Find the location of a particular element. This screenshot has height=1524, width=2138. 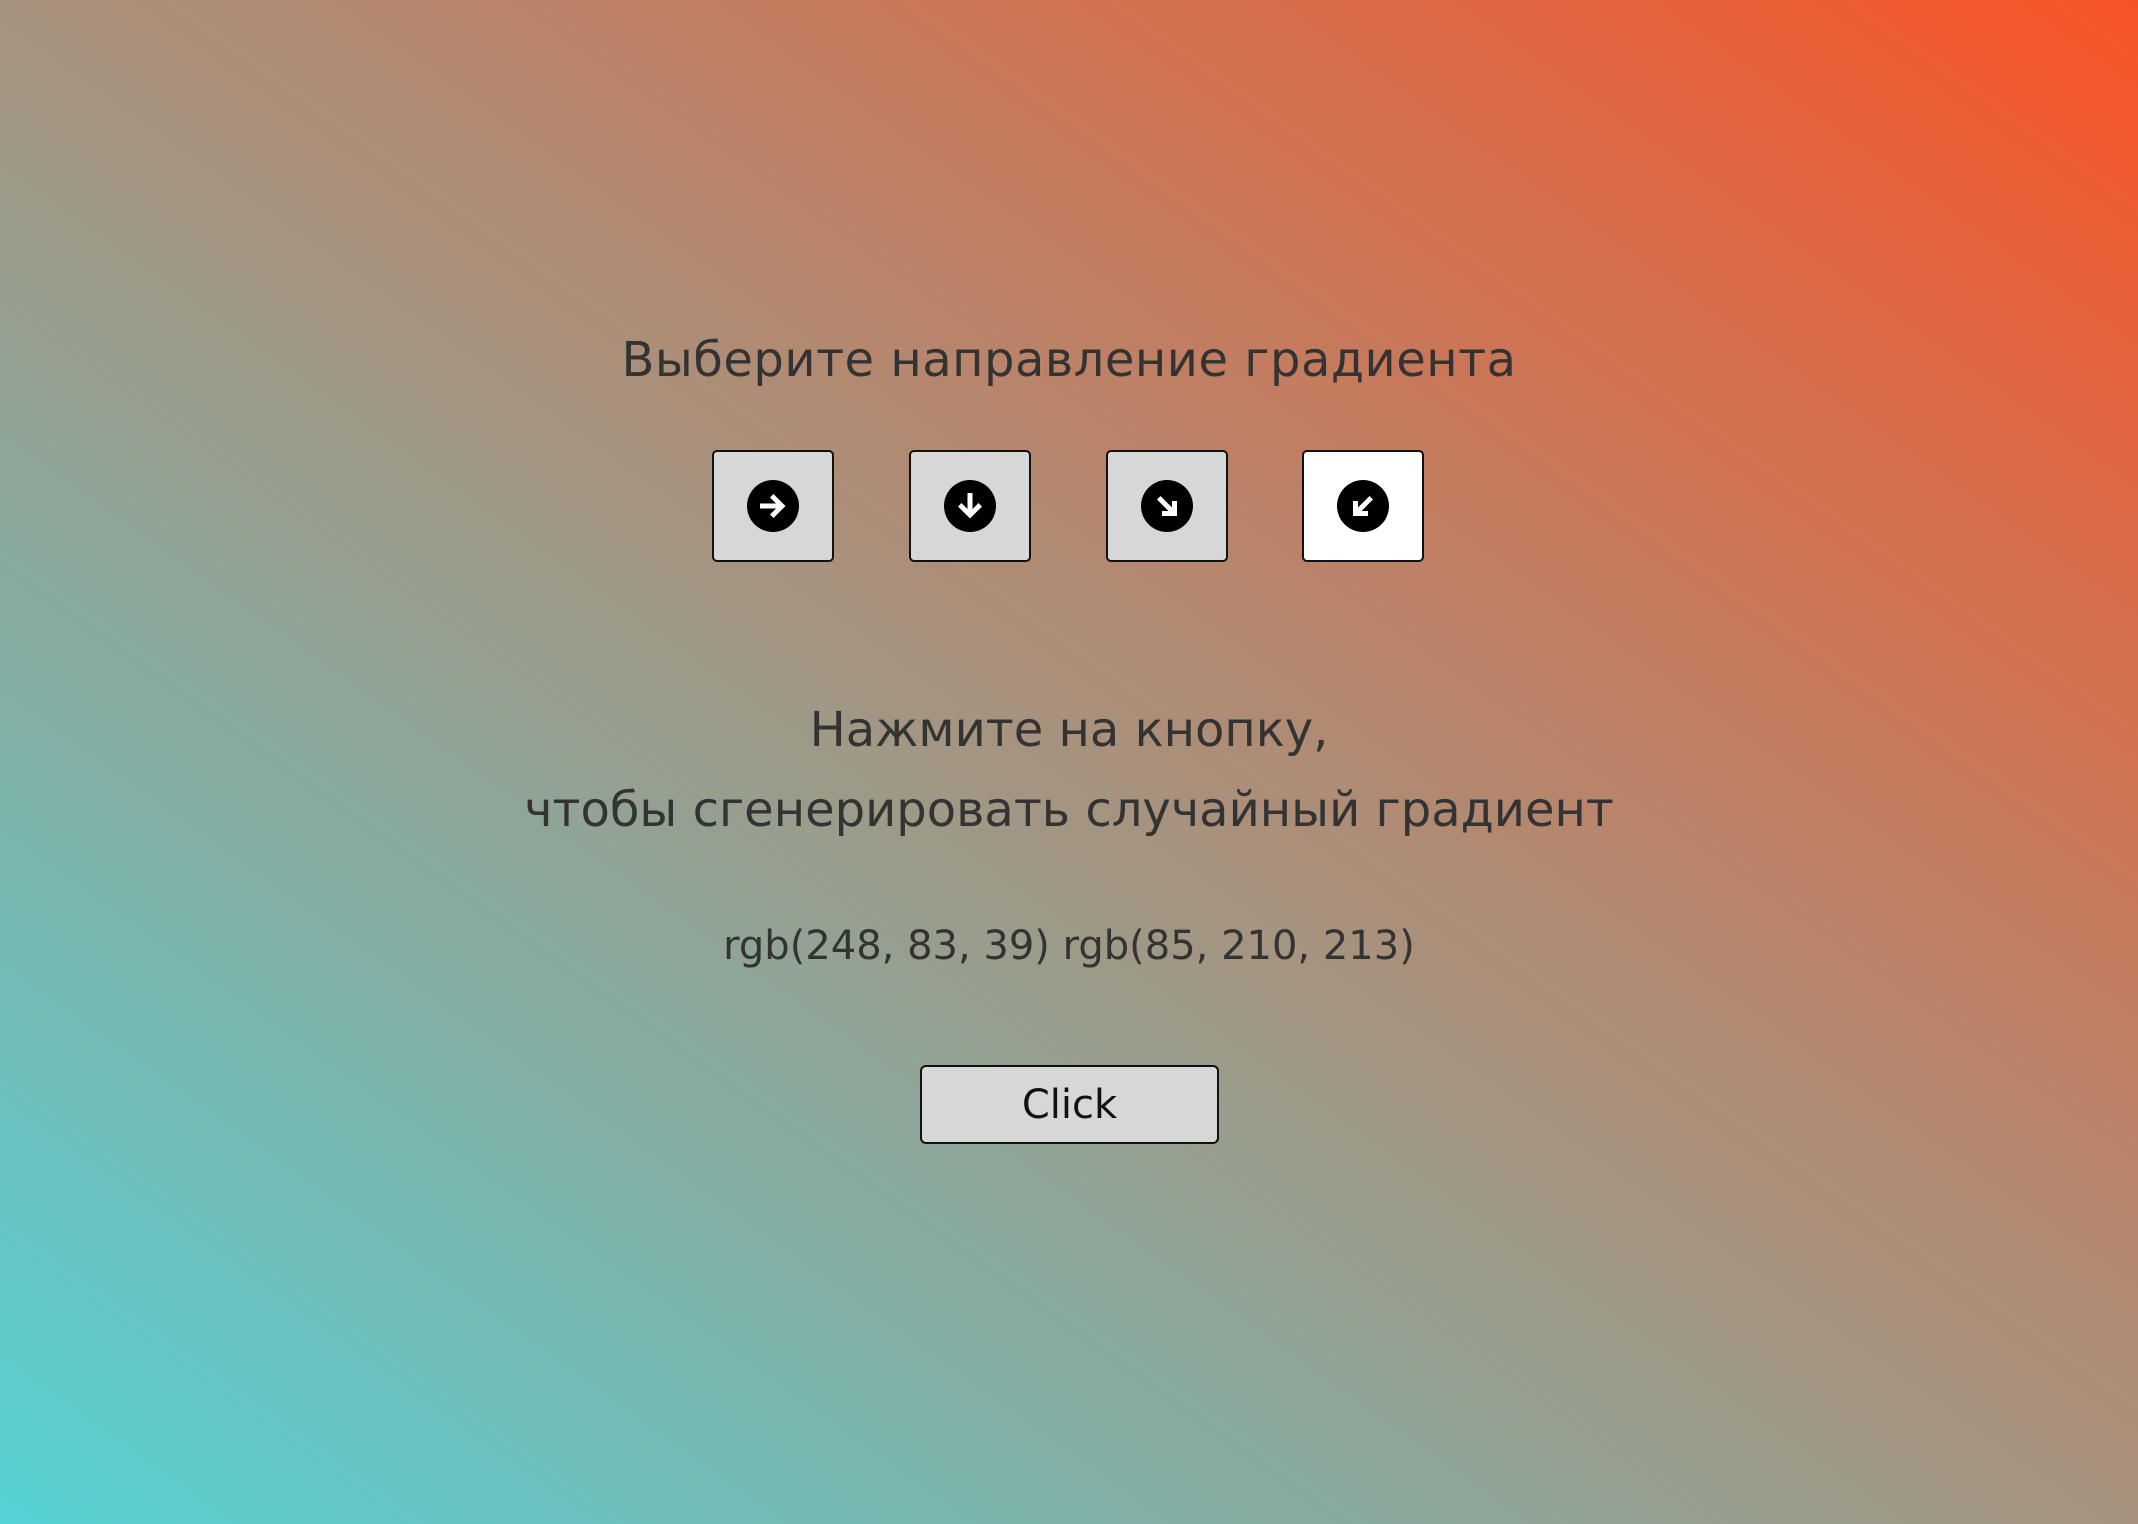

gradient-color-readout: rgb(248, 83, 39) rgb(85, 210, 213) is located at coordinates (1069, 946).